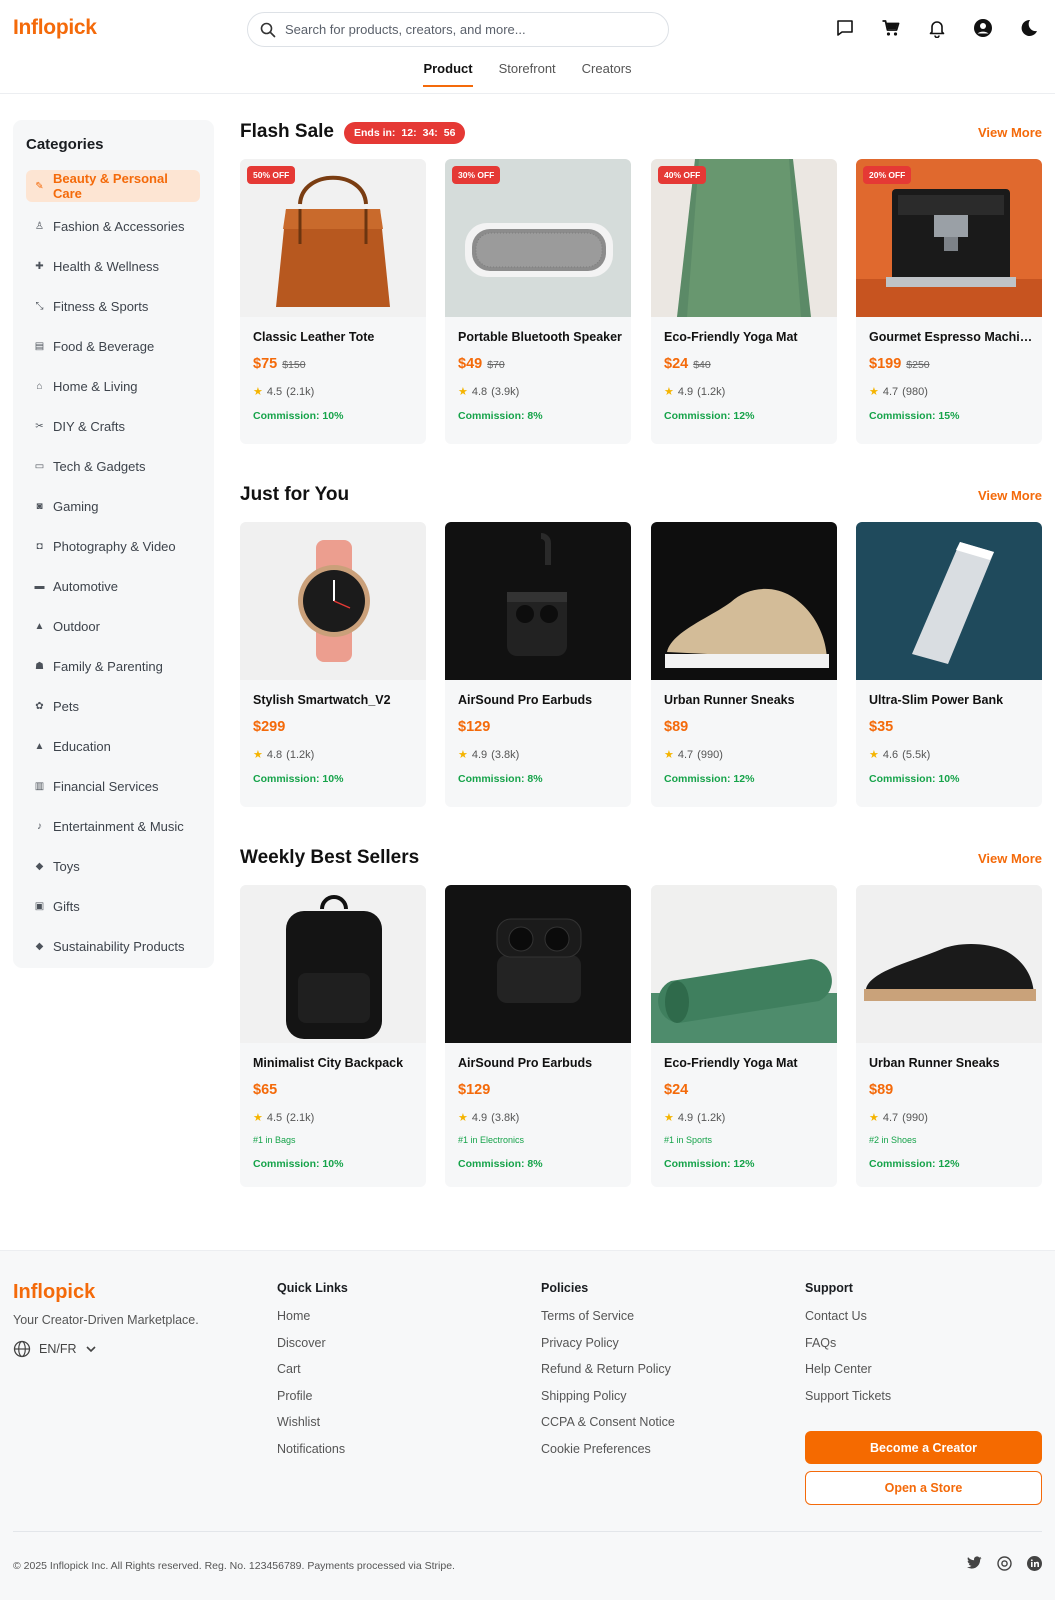  I want to click on account-icon, so click(983, 28).